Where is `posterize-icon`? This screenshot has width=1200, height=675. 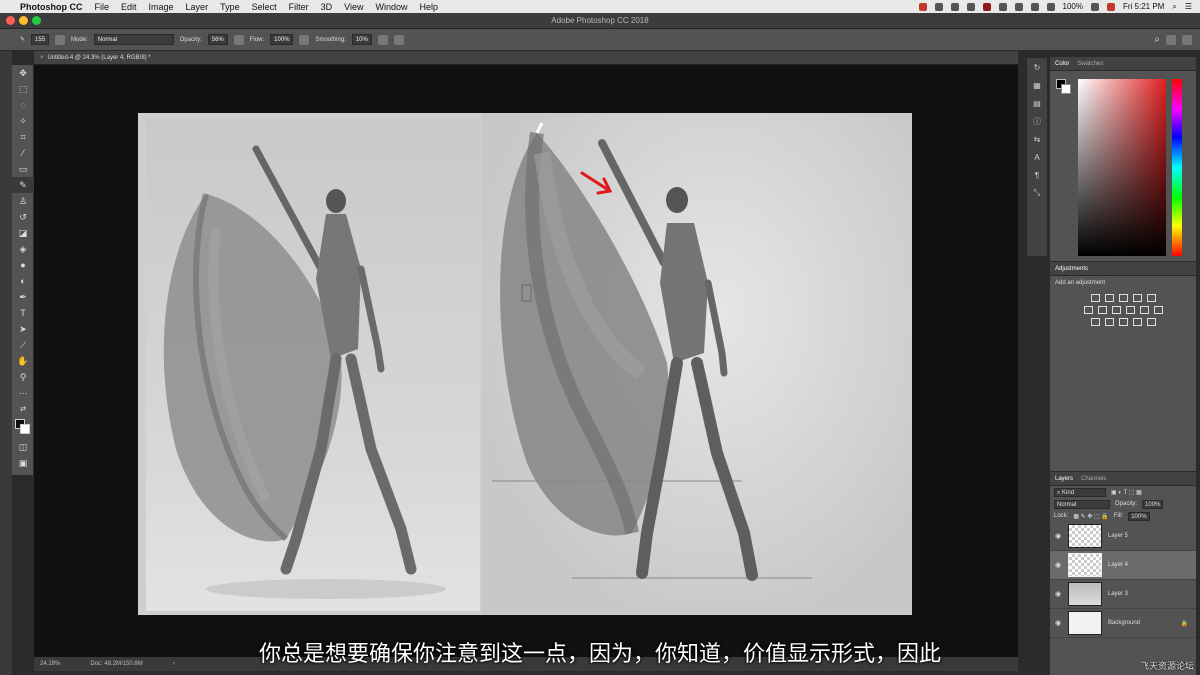
posterize-icon is located at coordinates (1109, 322).